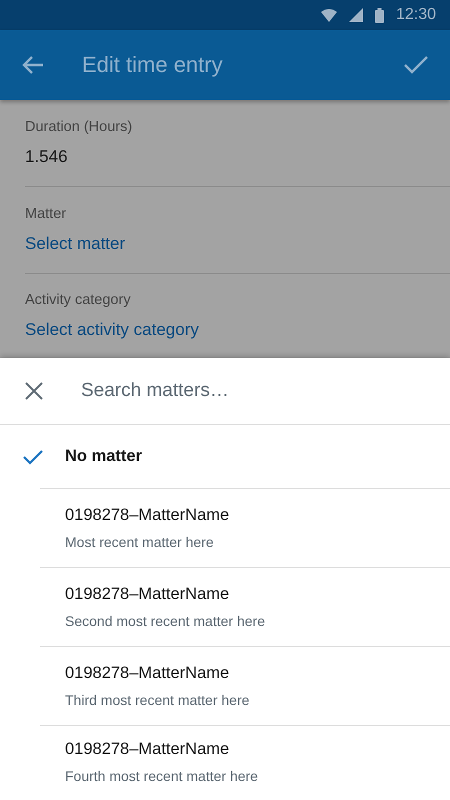 The width and height of the screenshot is (450, 800). Describe the element at coordinates (162, 776) in the screenshot. I see `matter-subtitle: Fourth most recent matter here` at that location.